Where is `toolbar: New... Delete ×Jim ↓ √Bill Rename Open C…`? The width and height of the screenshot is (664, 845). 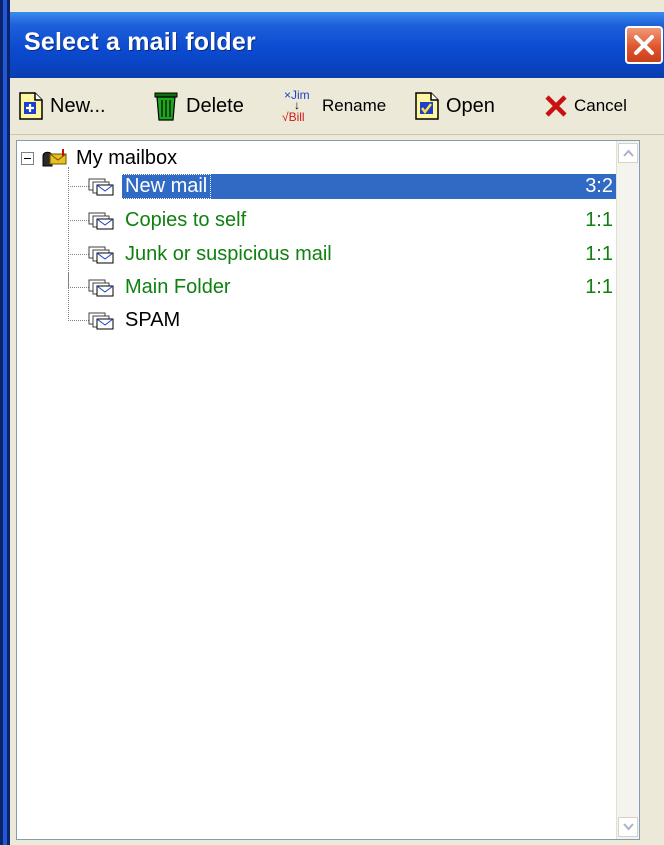 toolbar: New... Delete ×Jim ↓ √Bill Rename Open C… is located at coordinates (337, 106).